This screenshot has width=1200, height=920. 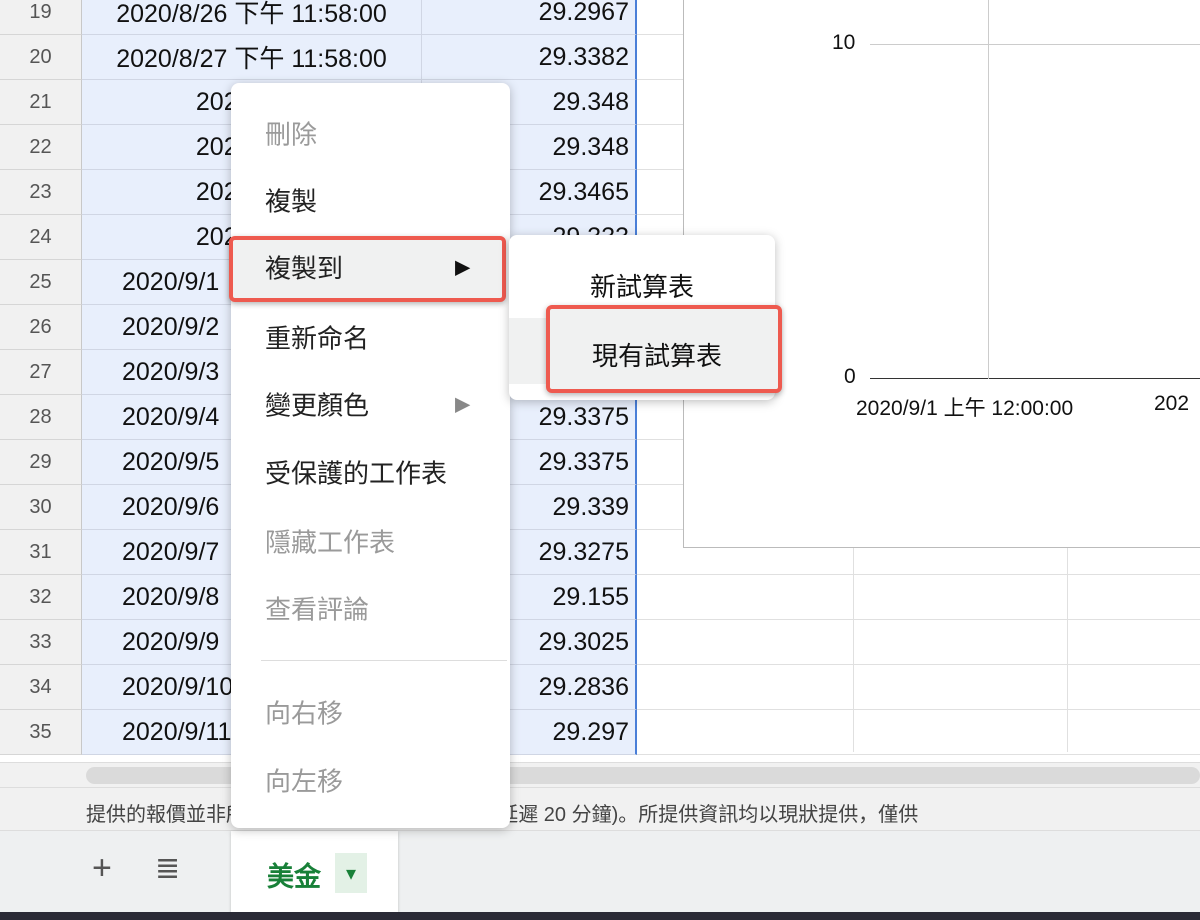 I want to click on table-row: 32 2020/9/8 29.155, so click(x=600, y=597).